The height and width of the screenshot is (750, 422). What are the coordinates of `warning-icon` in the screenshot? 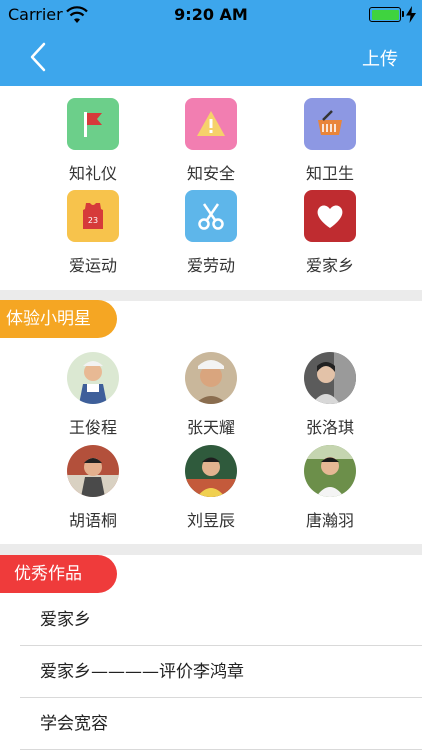 It's located at (211, 124).